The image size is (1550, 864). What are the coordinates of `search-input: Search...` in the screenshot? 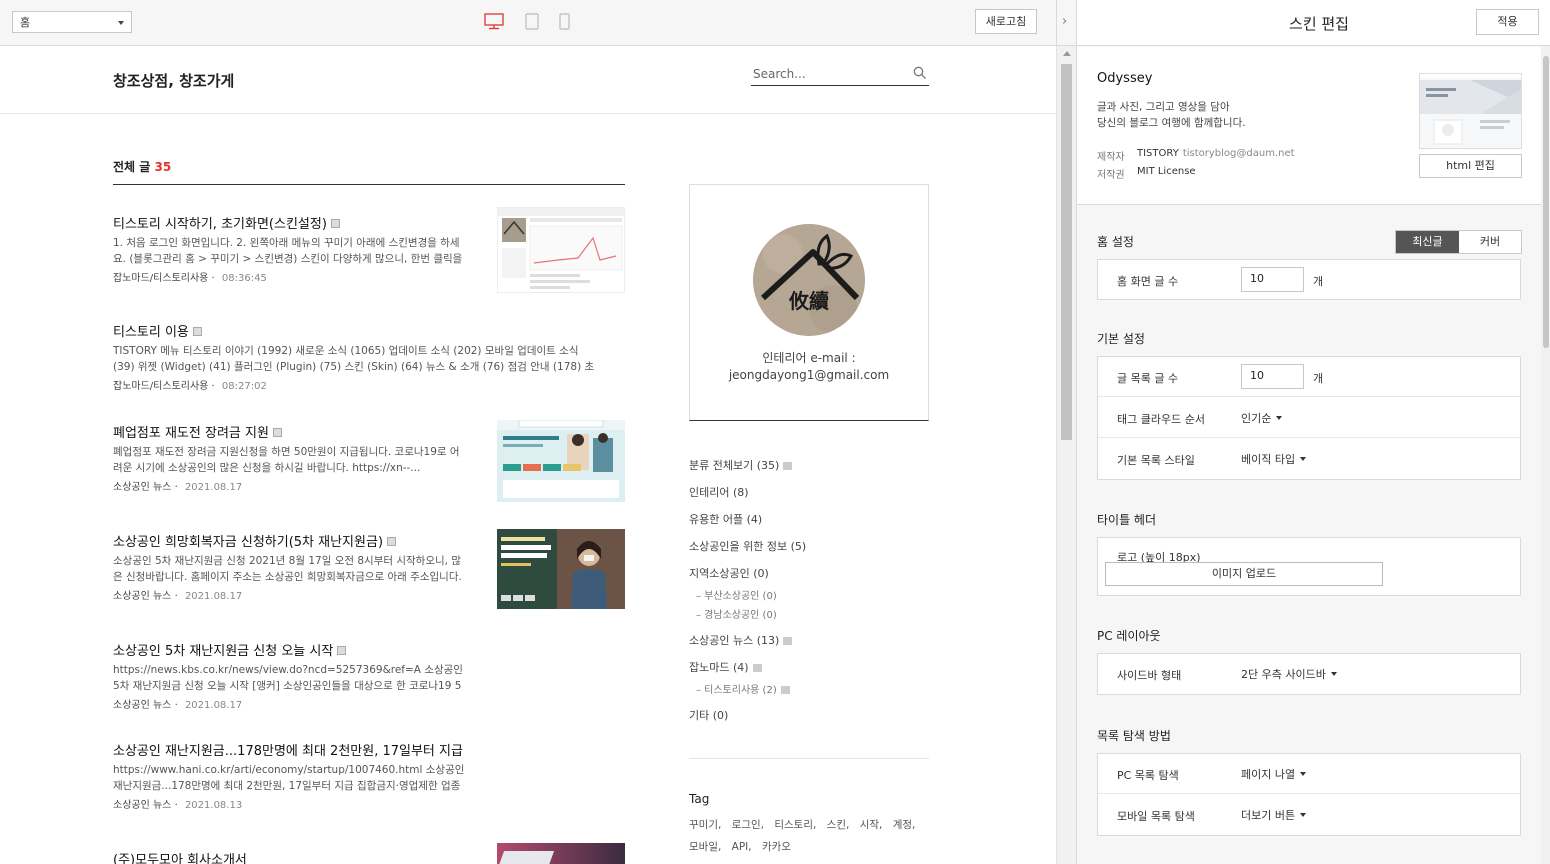 It's located at (840, 75).